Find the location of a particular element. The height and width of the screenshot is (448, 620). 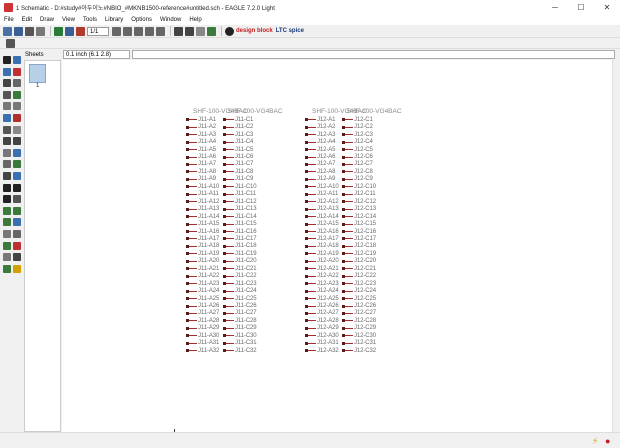

pin-j12-a8: J12-A8 is located at coordinates (320, 172).